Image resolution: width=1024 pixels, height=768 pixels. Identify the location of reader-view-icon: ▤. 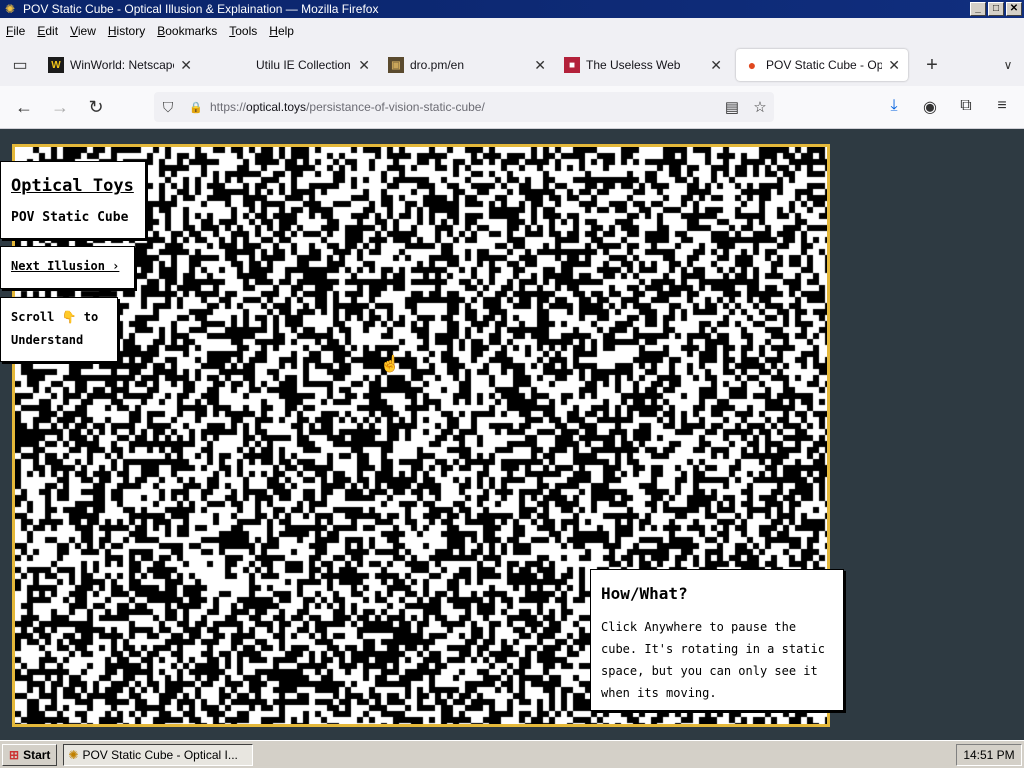
(732, 107).